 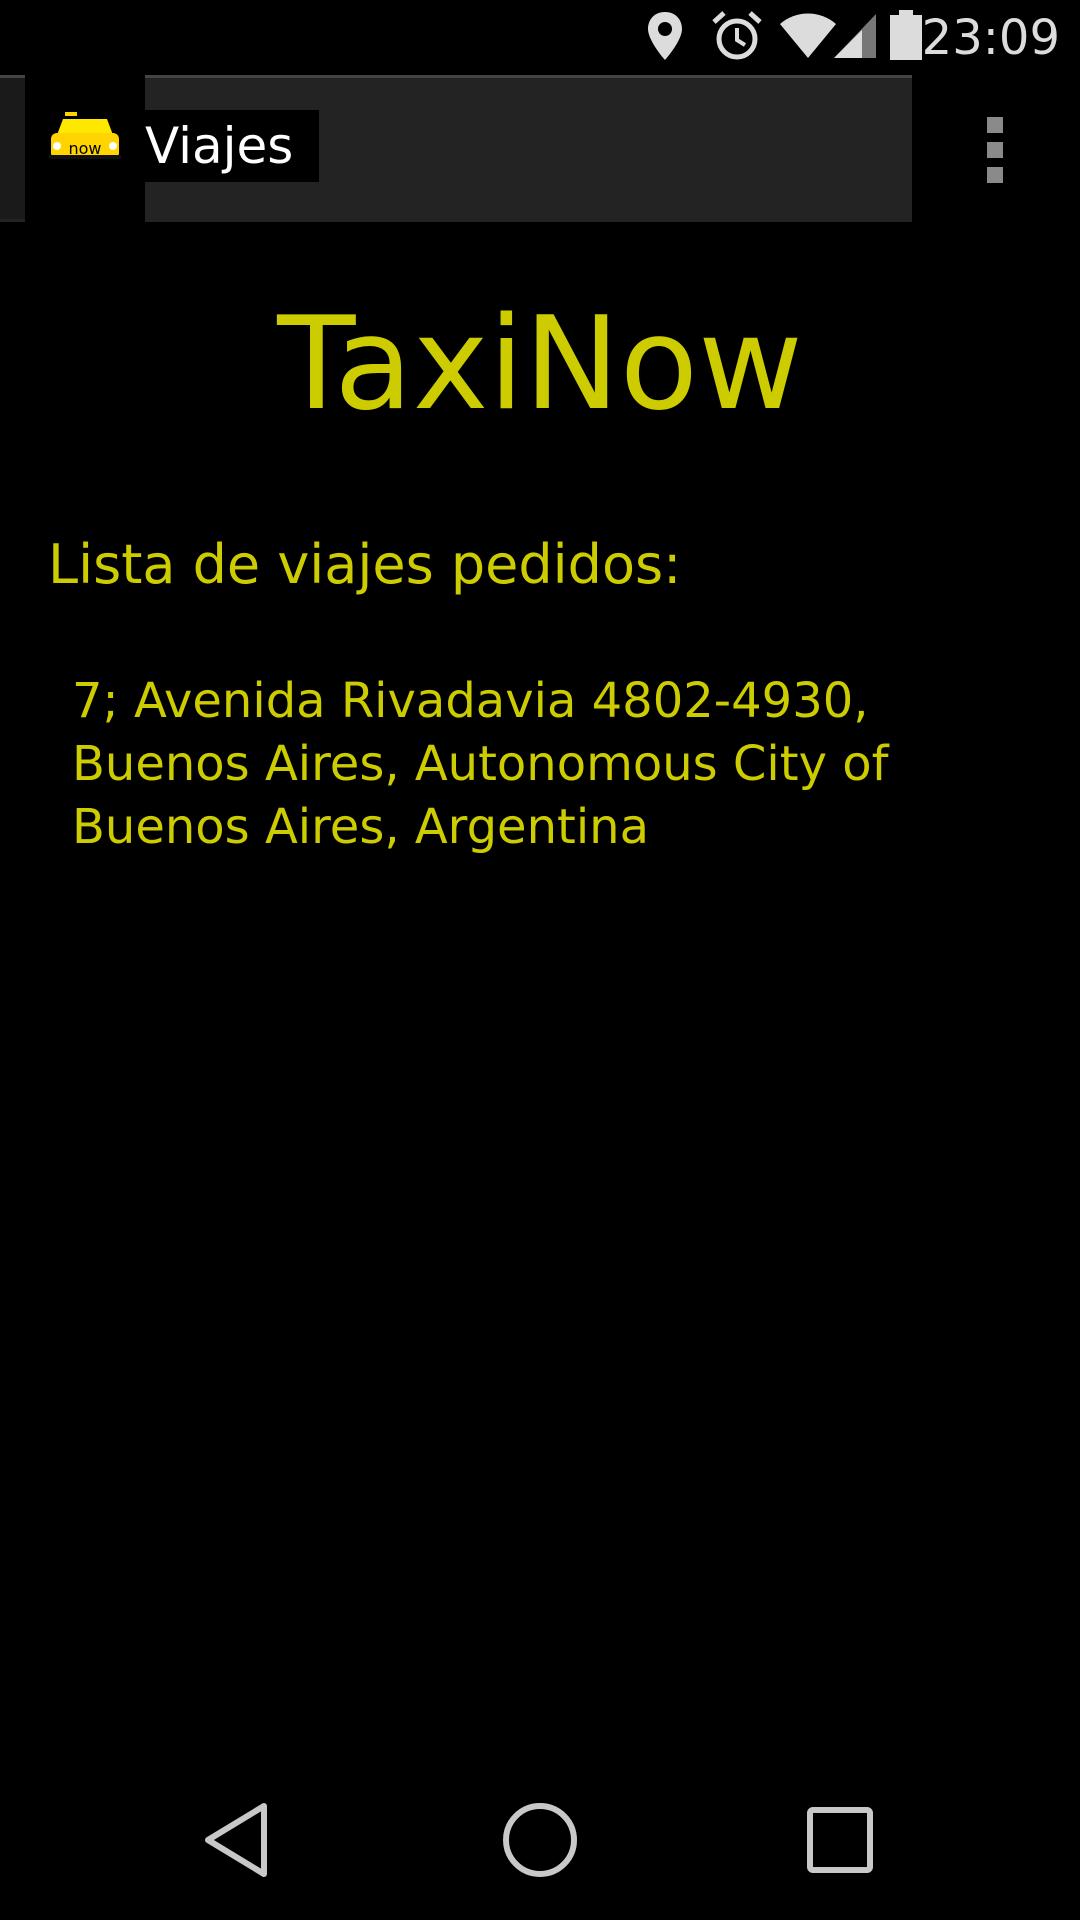 What do you see at coordinates (365, 564) in the screenshot?
I see `list-heading: Lista de viajes pedidos:` at bounding box center [365, 564].